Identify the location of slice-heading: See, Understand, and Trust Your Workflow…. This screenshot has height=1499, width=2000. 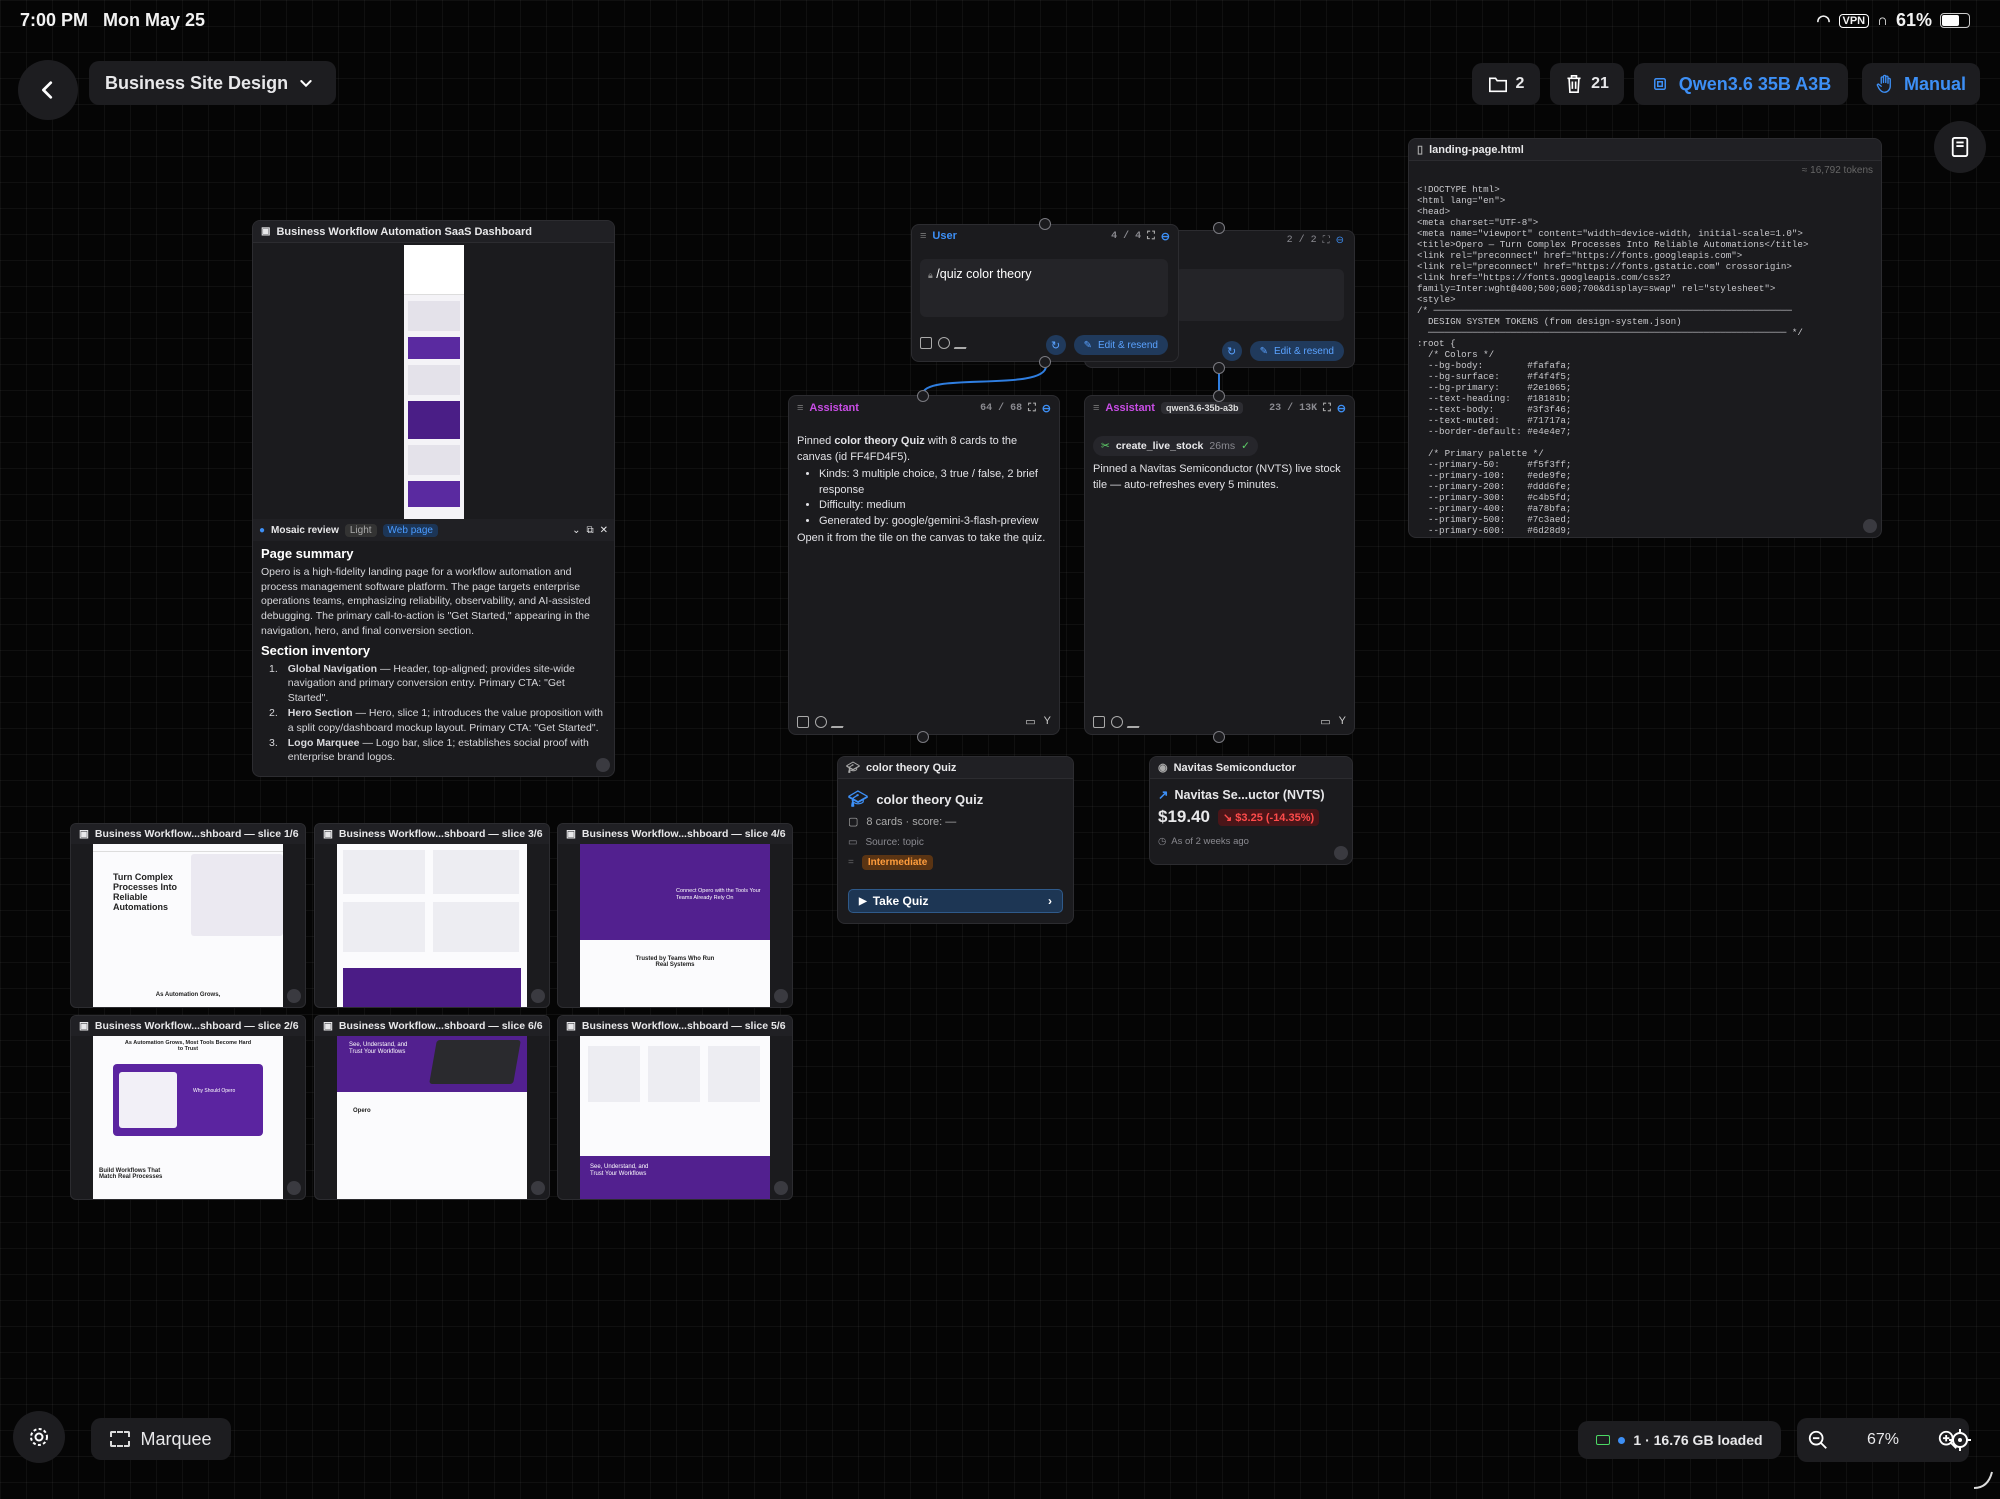
(619, 1170).